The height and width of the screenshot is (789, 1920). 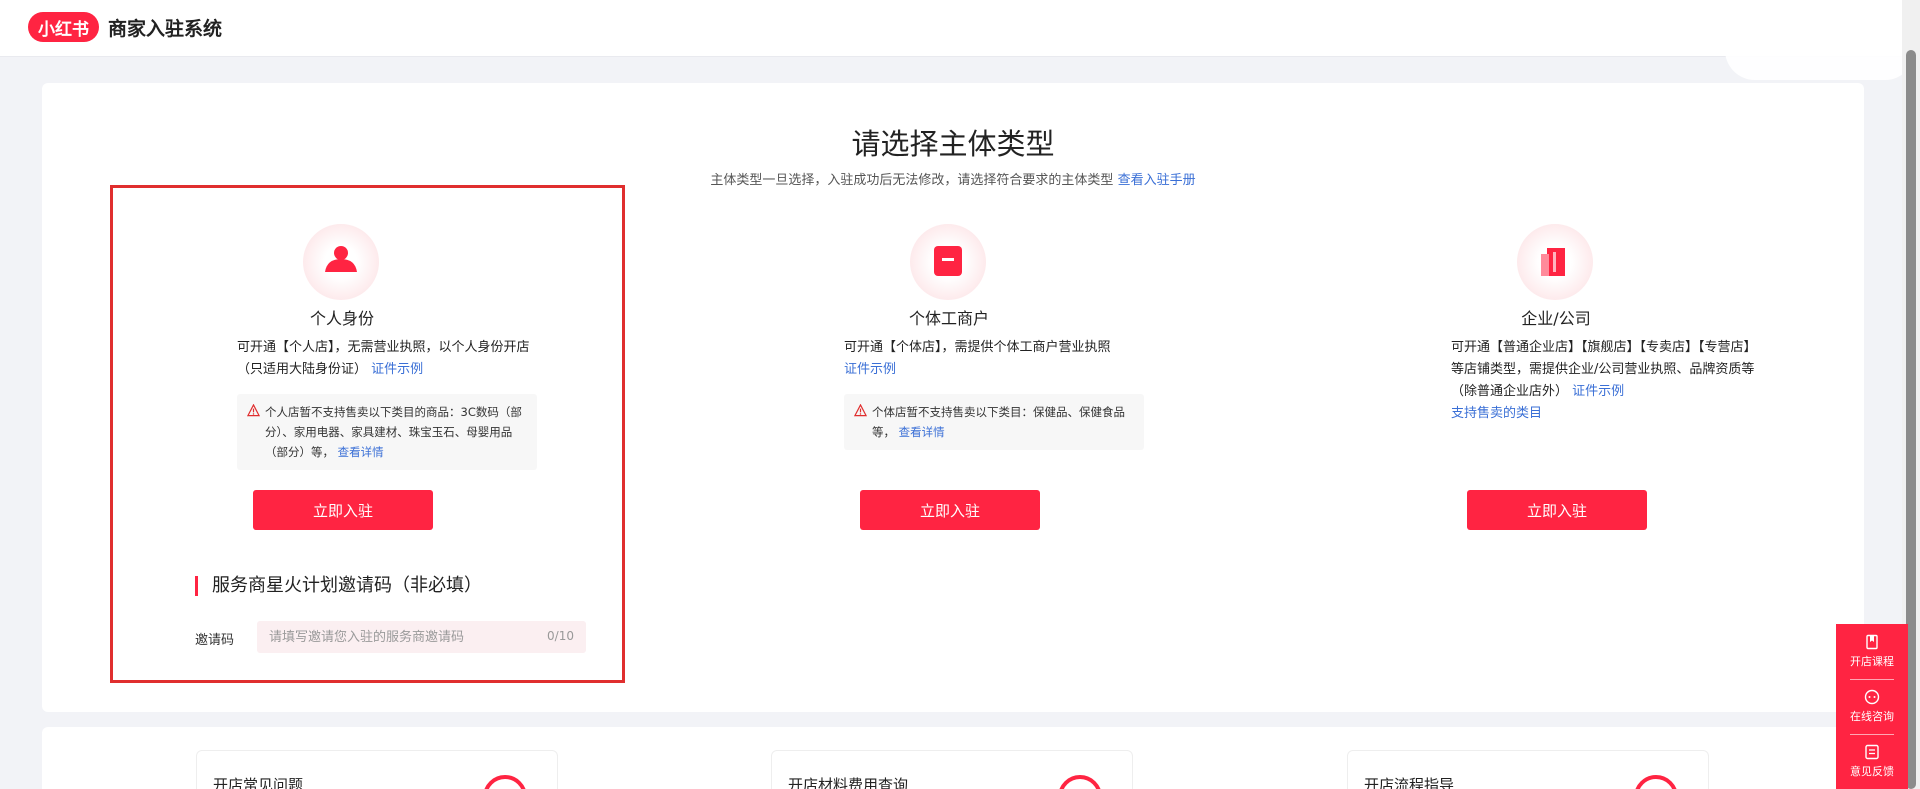 What do you see at coordinates (258, 782) in the screenshot?
I see `help-card-title: 开店常见问题` at bounding box center [258, 782].